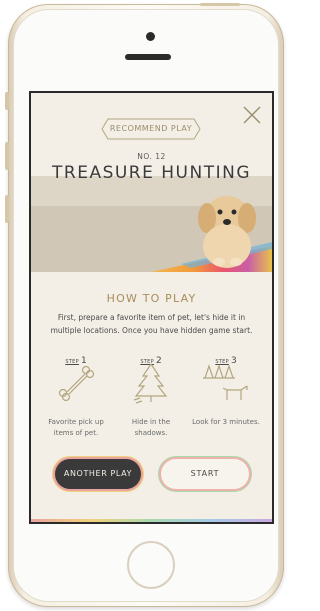  I want to click on puppy-photo-icon, so click(151, 224).